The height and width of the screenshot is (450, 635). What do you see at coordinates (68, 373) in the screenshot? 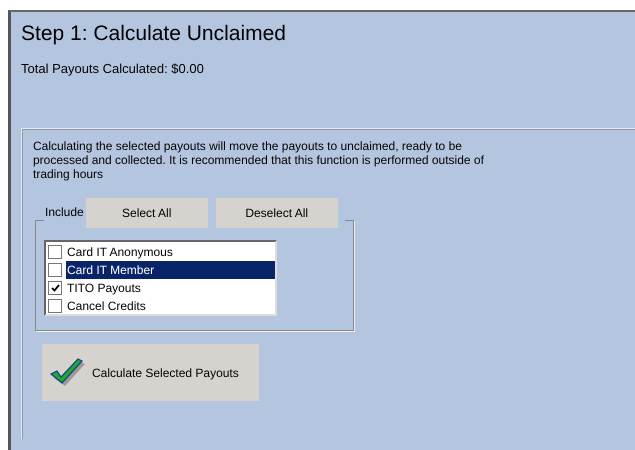
I see `check-mark-icon` at bounding box center [68, 373].